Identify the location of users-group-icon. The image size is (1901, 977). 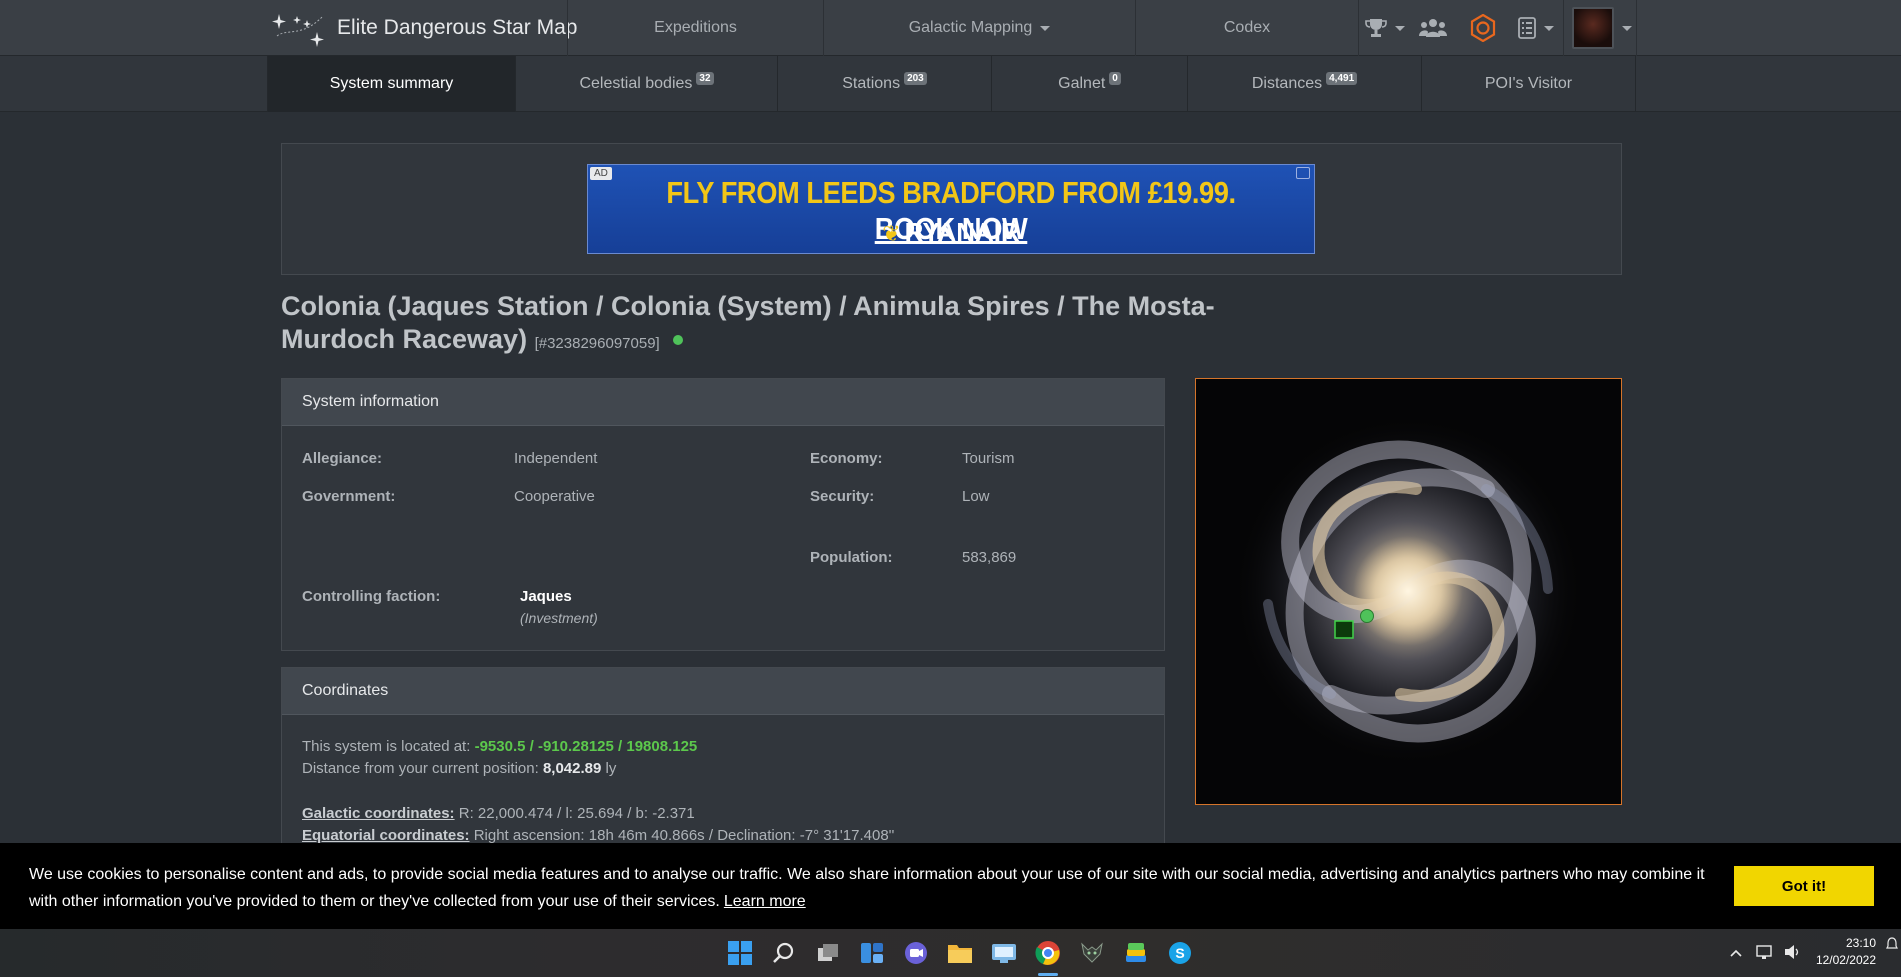
(1433, 28).